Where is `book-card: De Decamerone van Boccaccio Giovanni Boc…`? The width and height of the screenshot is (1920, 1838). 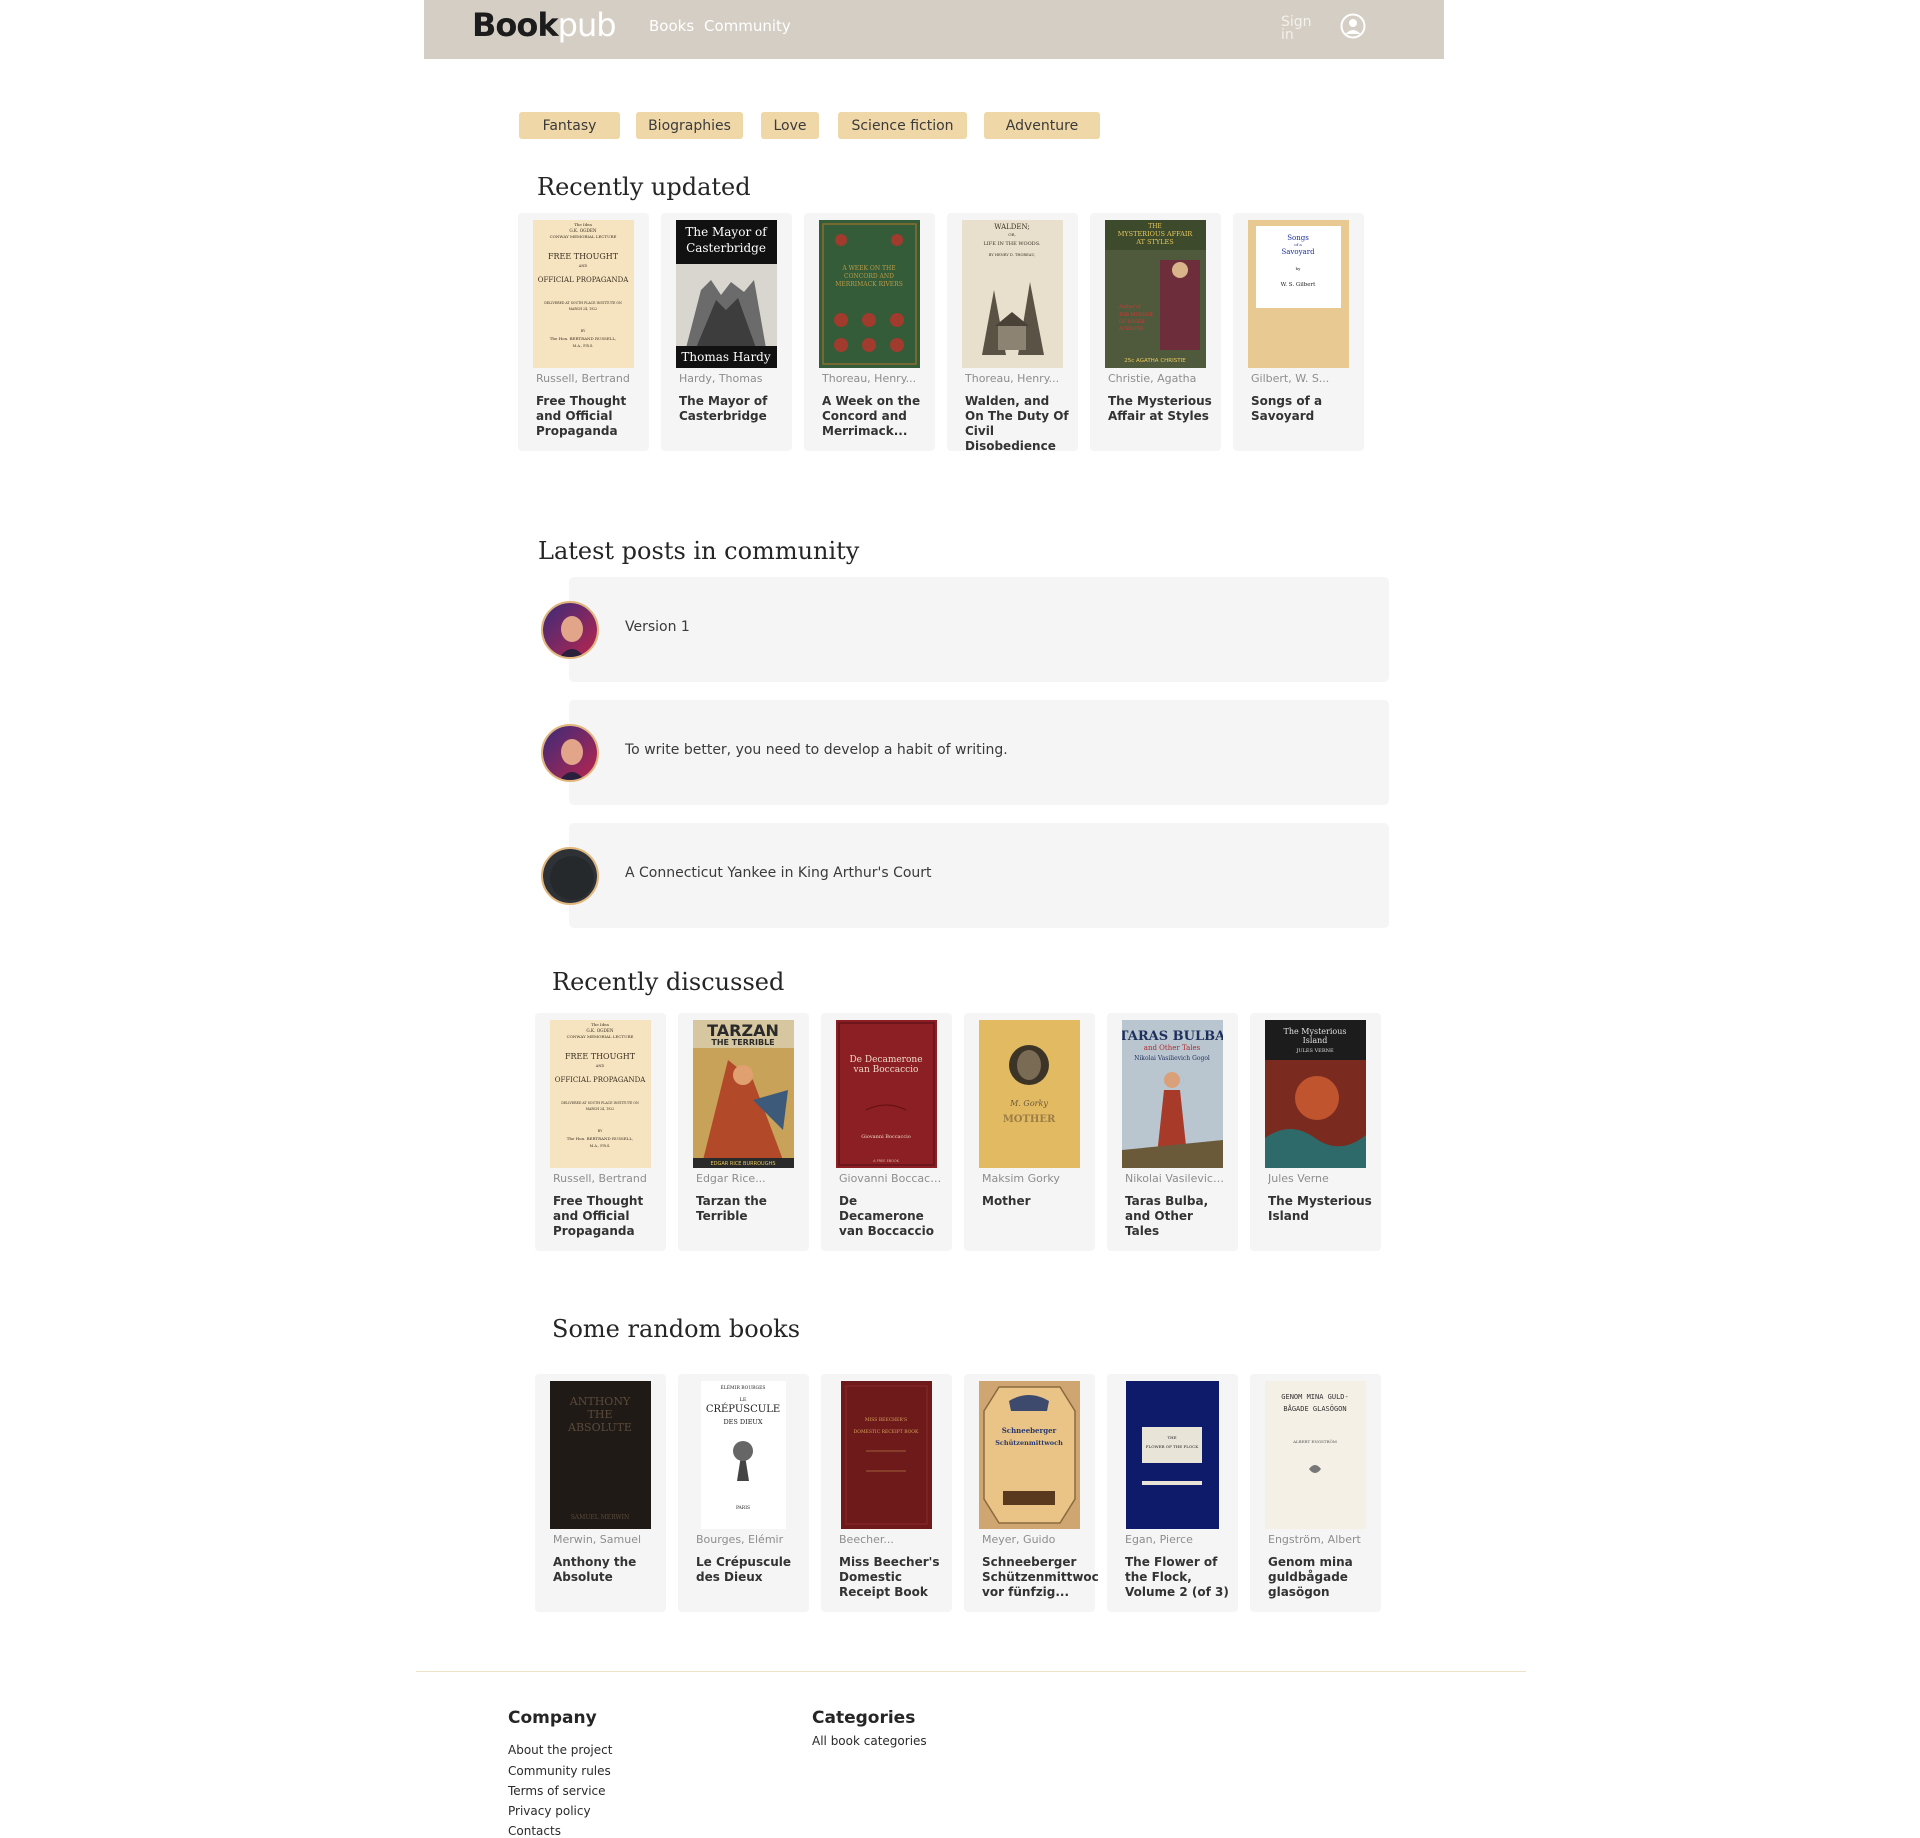
book-card: De Decamerone van Boccaccio Giovanni Boc… is located at coordinates (886, 1132).